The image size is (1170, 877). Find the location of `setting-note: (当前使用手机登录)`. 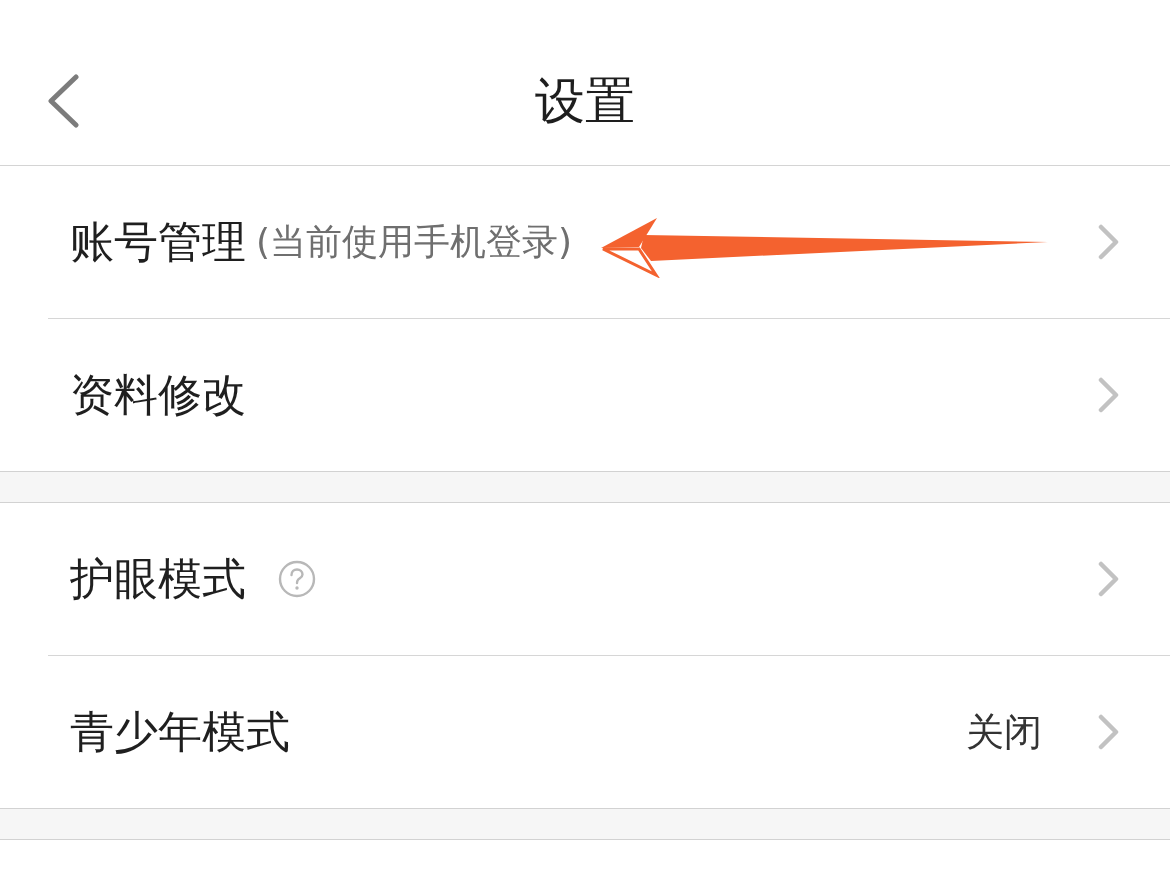

setting-note: (当前使用手机登录) is located at coordinates (414, 242).